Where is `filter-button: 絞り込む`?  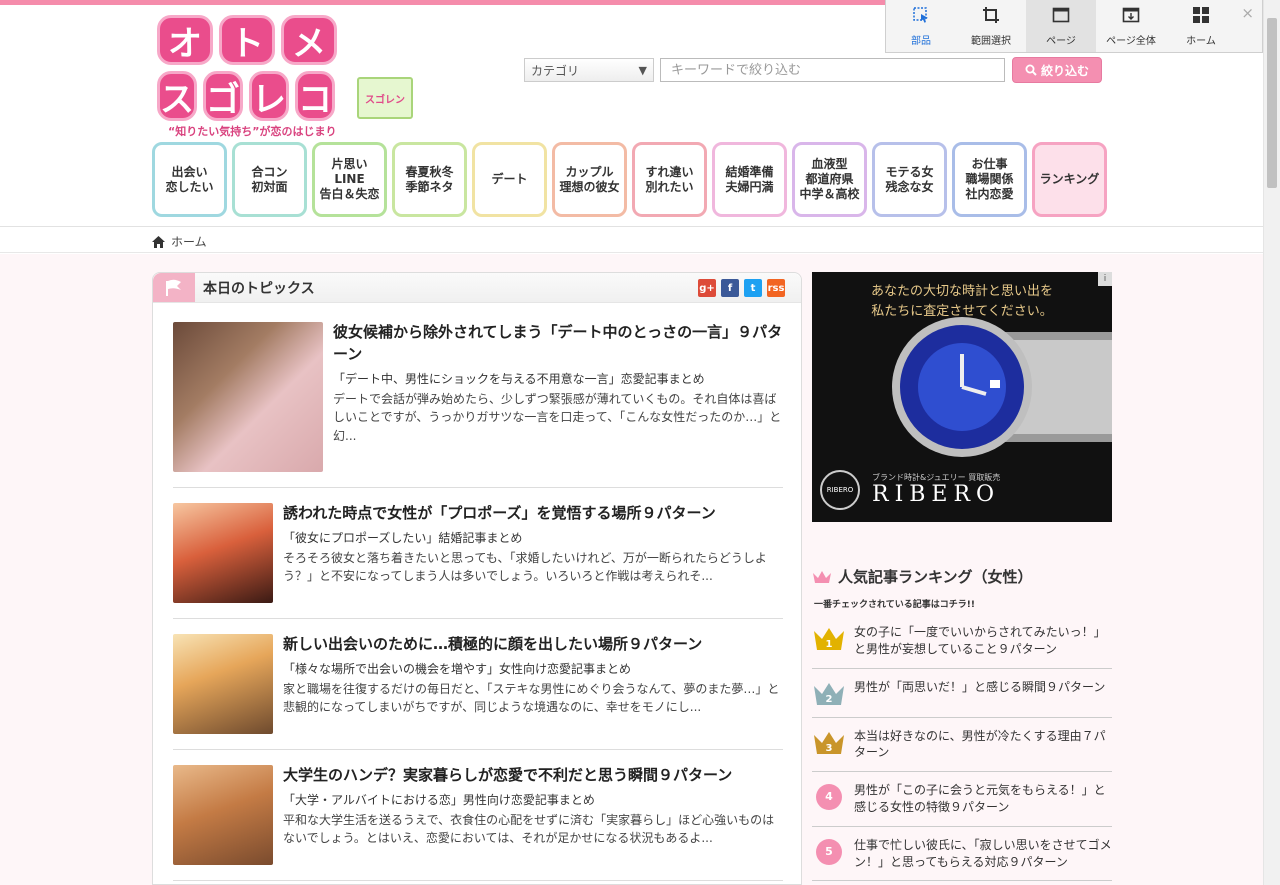
filter-button: 絞り込む is located at coordinates (1057, 70).